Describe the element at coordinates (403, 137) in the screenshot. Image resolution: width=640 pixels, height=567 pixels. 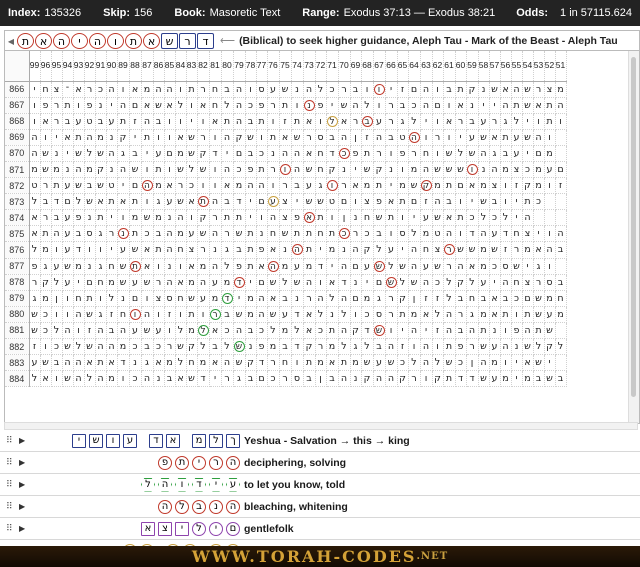
I see `grid-letter: ט` at that location.